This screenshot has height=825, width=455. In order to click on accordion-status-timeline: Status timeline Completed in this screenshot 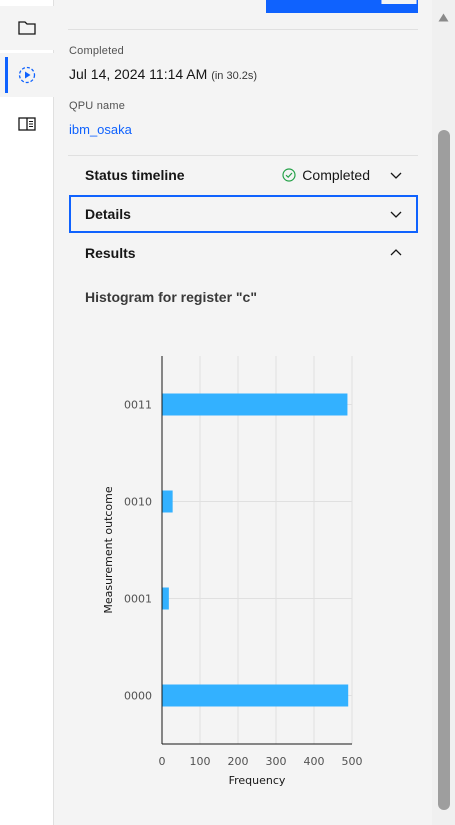, I will do `click(243, 175)`.